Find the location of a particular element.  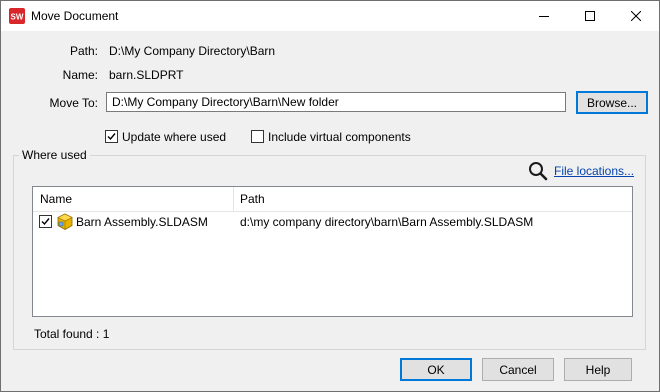

help-button: Help is located at coordinates (598, 369).